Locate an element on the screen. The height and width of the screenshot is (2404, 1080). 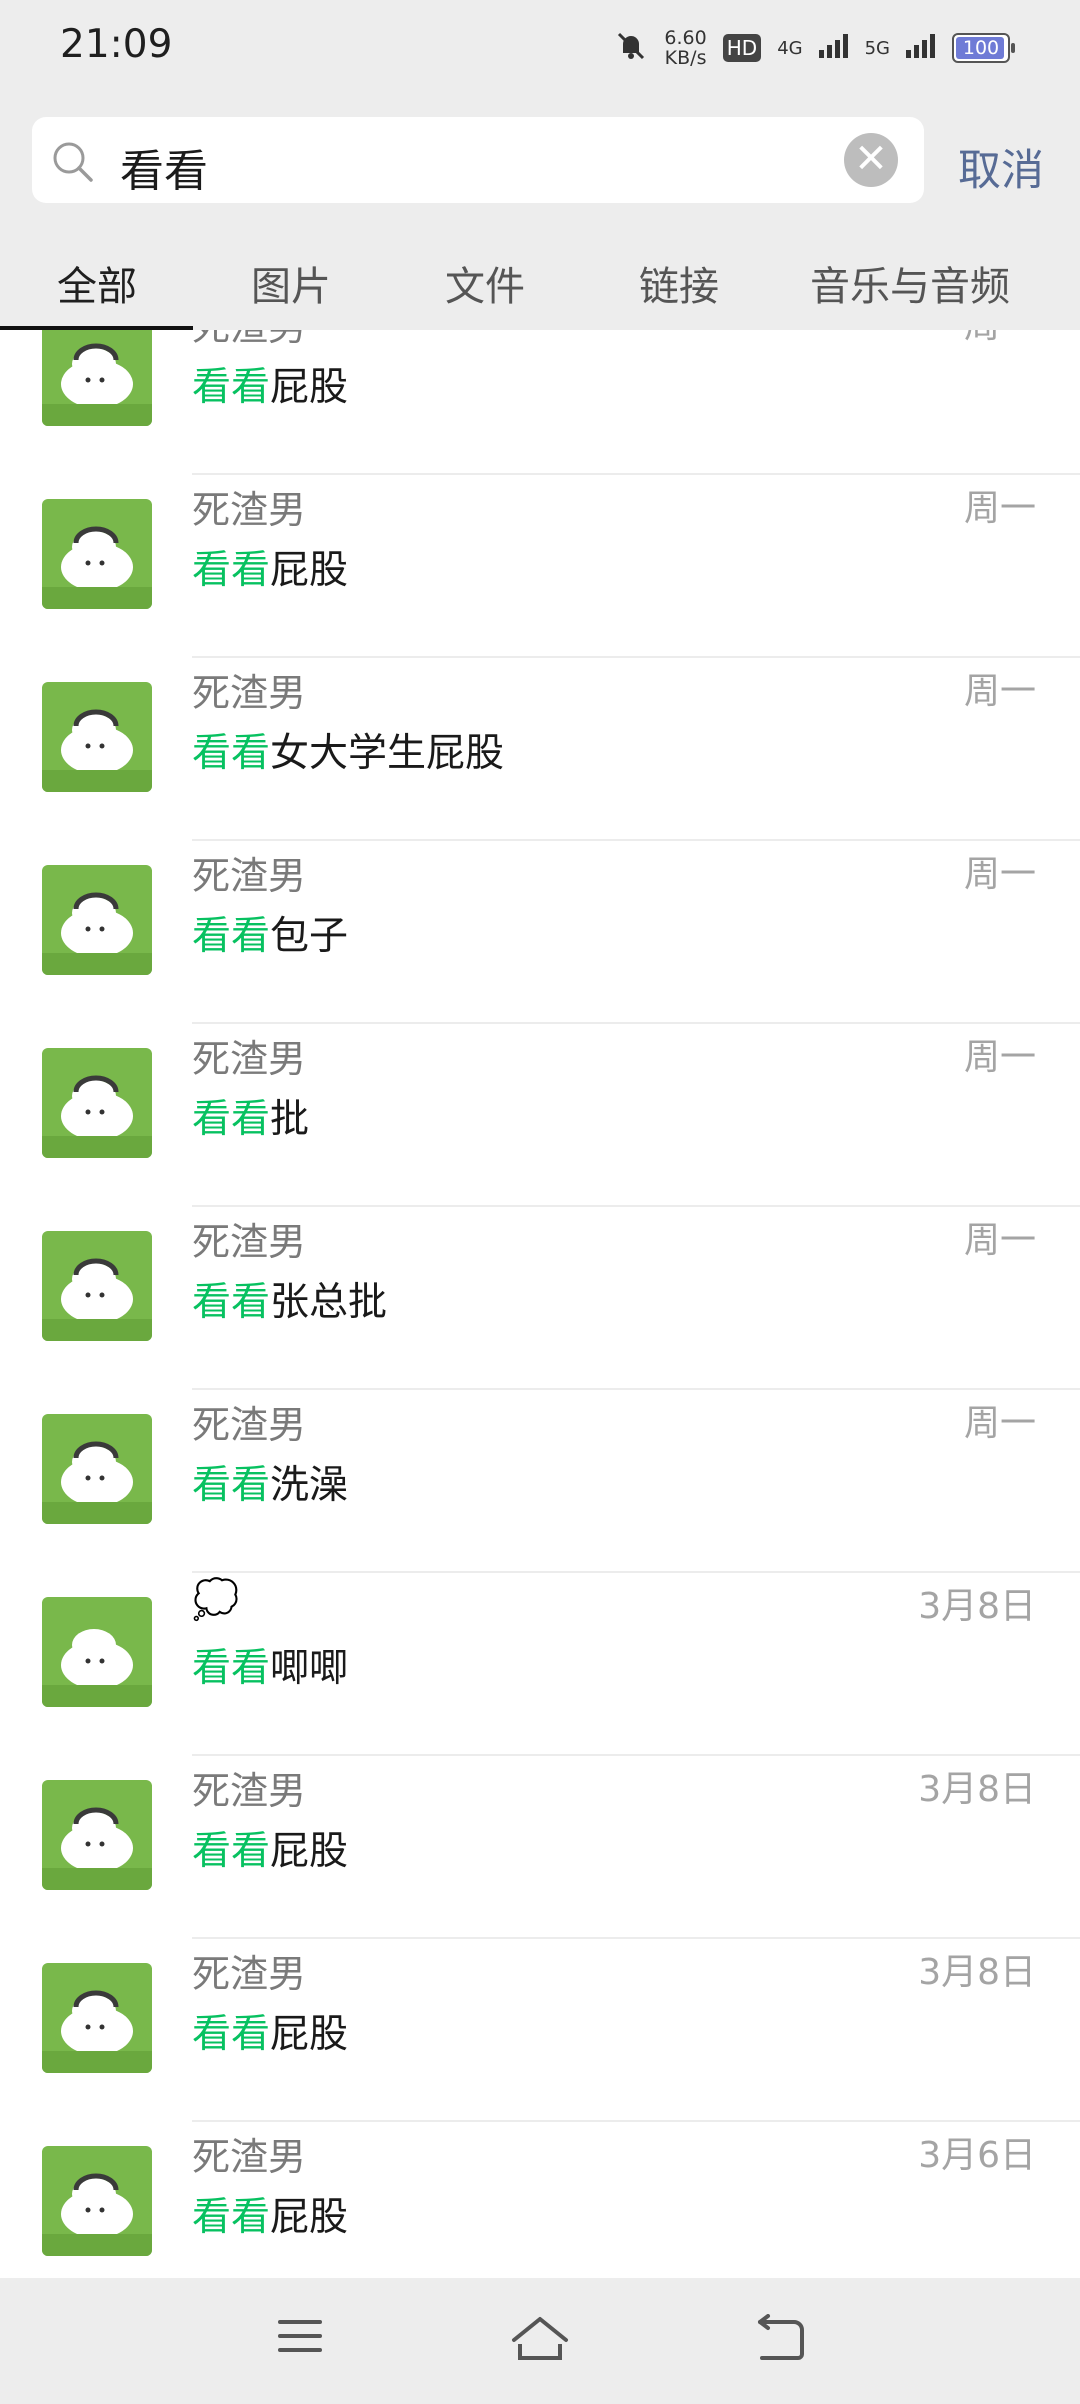
snippet-text: 张总批 is located at coordinates (329, 1302).